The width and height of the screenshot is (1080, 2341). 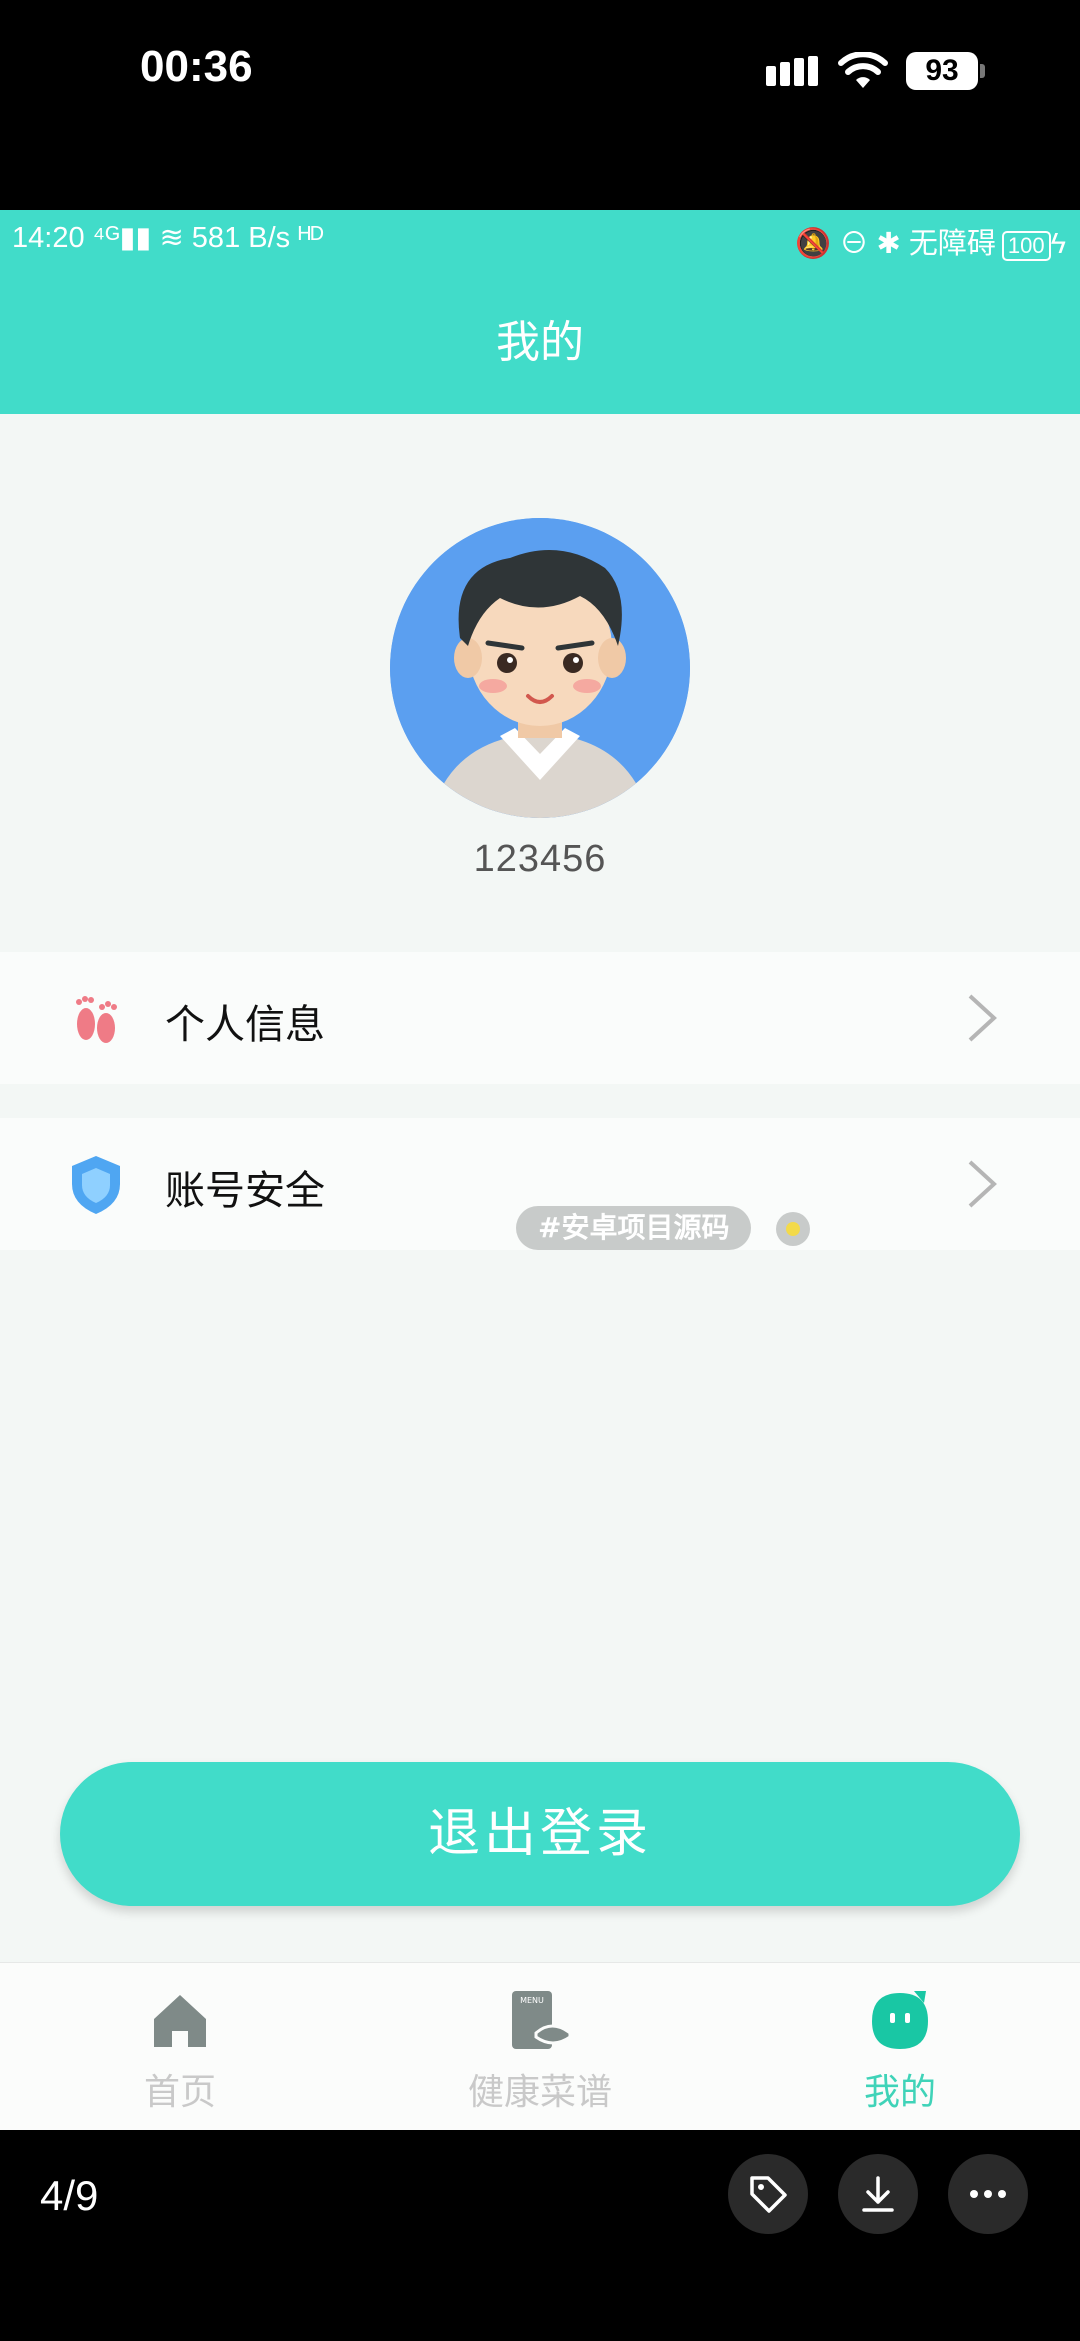 I want to click on android-status-icons: 🔕 ⊖ ✱ 无障碍, so click(x=895, y=244).